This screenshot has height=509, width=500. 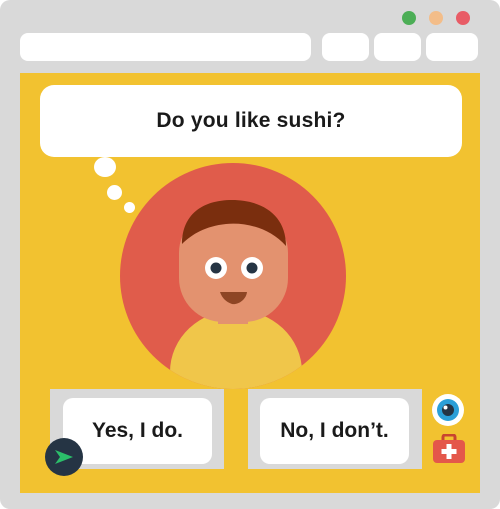 I want to click on thought-bubble-small, so click(x=129, y=207).